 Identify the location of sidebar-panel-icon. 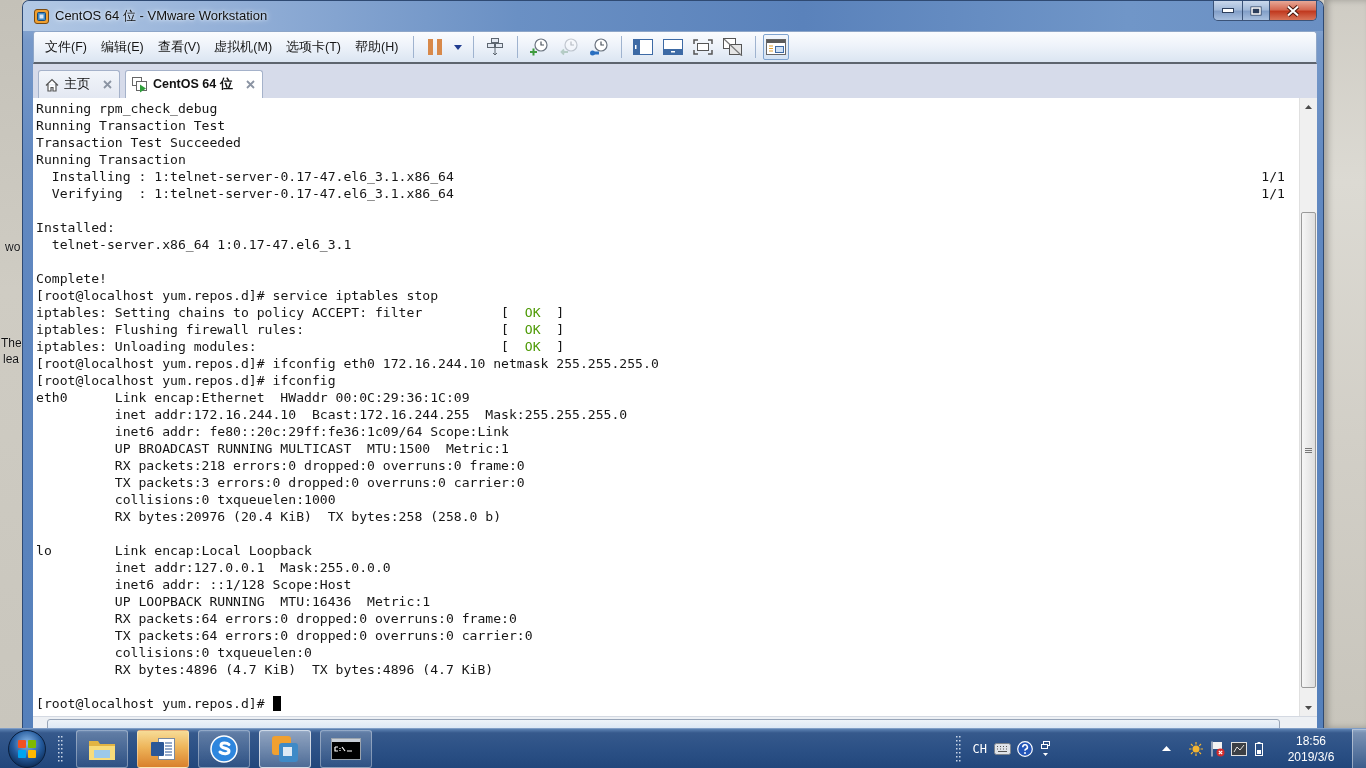
(643, 47).